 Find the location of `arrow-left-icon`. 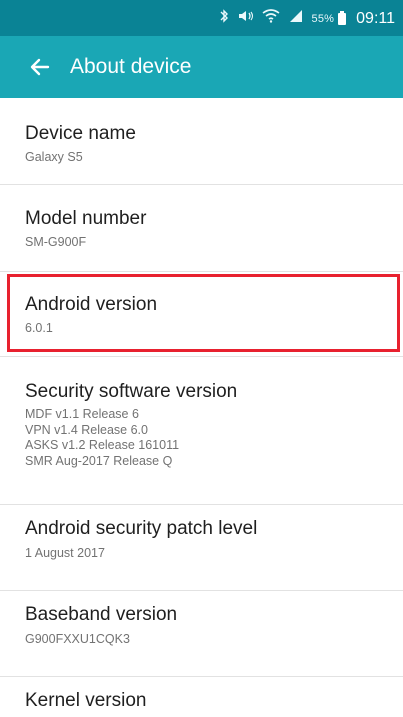

arrow-left-icon is located at coordinates (40, 67).